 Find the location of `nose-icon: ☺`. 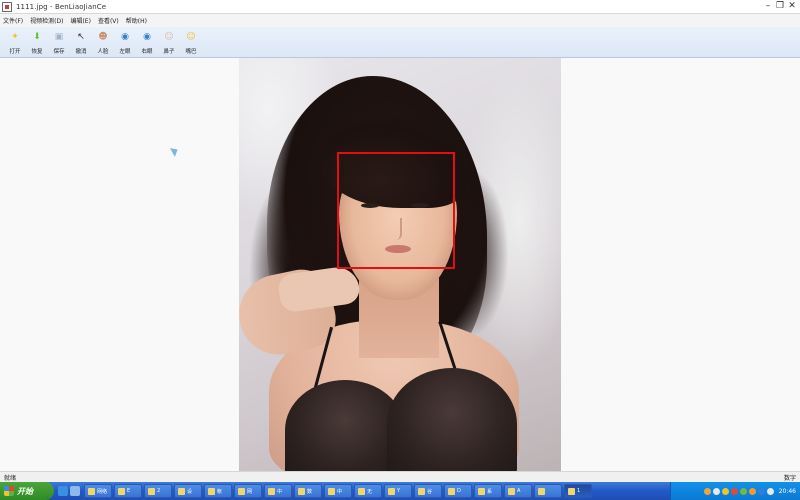

nose-icon: ☺ is located at coordinates (169, 37).